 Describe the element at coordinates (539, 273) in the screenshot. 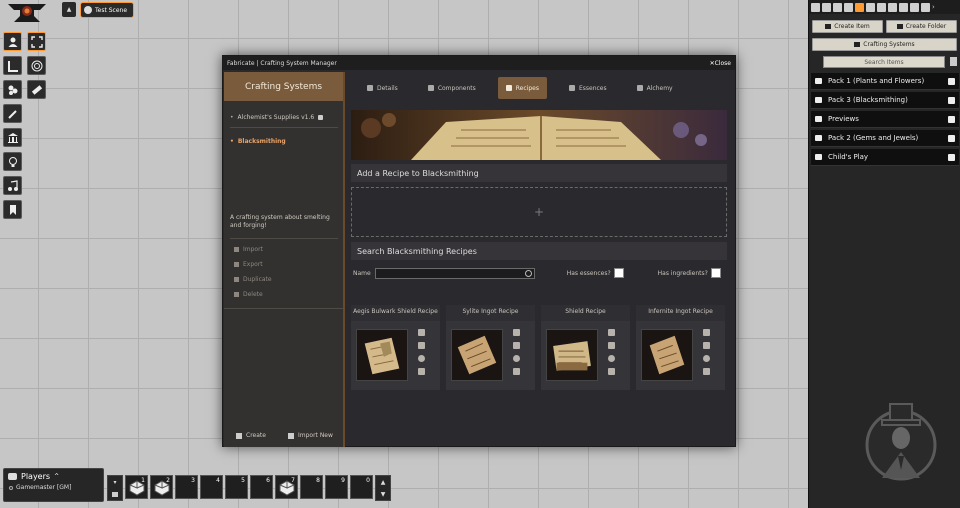

I see `recipe-filter-row: Name Has essences? Has ingredients?` at that location.